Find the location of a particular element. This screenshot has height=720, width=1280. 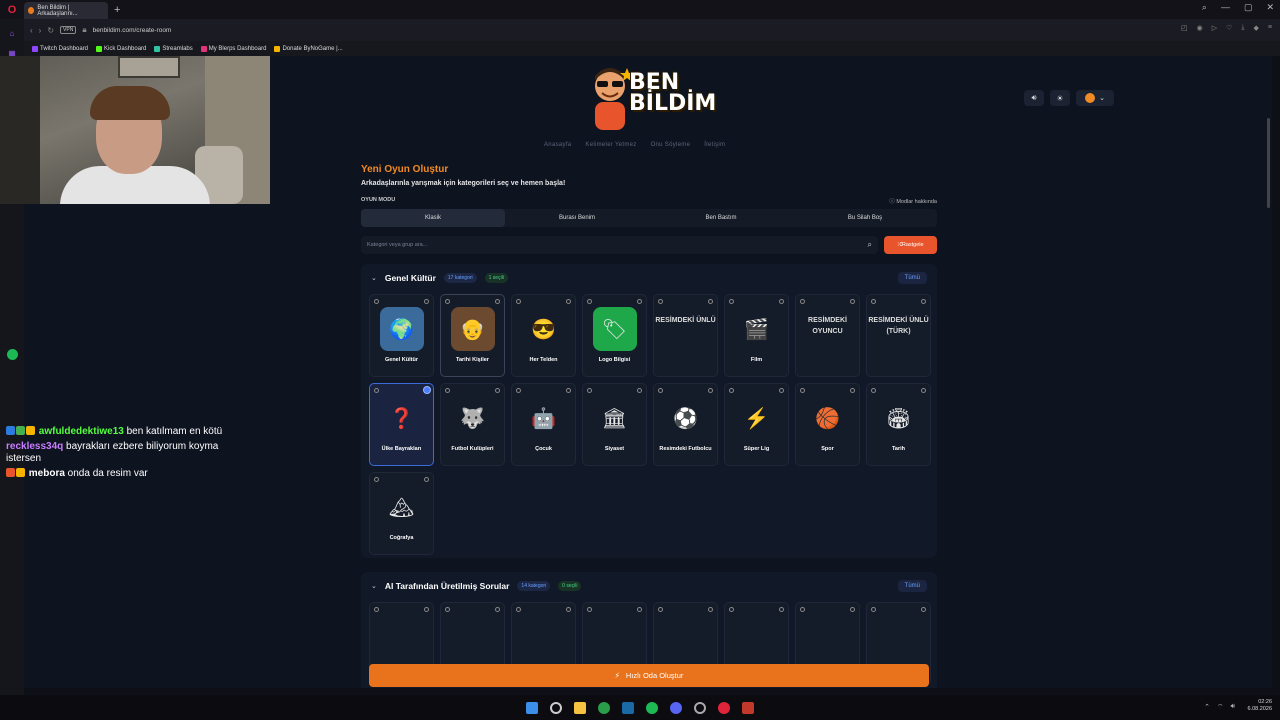

volume-icon: 🔊︎ is located at coordinates (1233, 707).